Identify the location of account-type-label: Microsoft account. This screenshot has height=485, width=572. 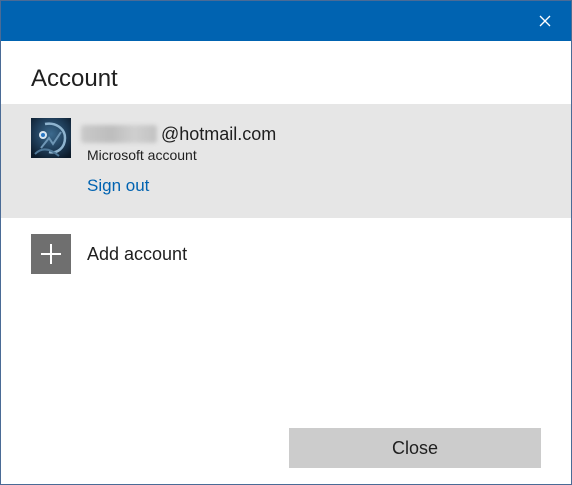
(142, 155).